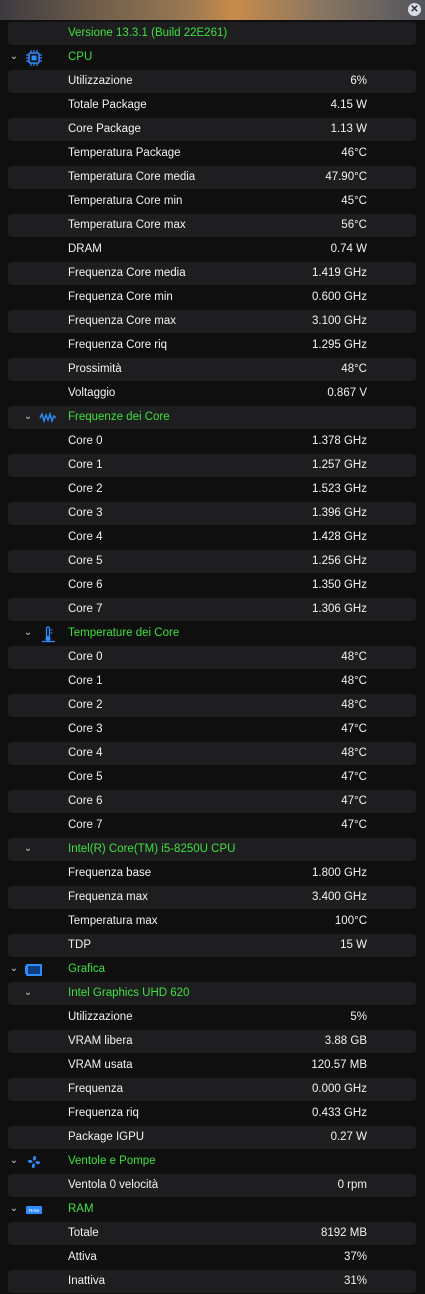  Describe the element at coordinates (339, 465) in the screenshot. I see `sensor-value: 1.257 GHz` at that location.